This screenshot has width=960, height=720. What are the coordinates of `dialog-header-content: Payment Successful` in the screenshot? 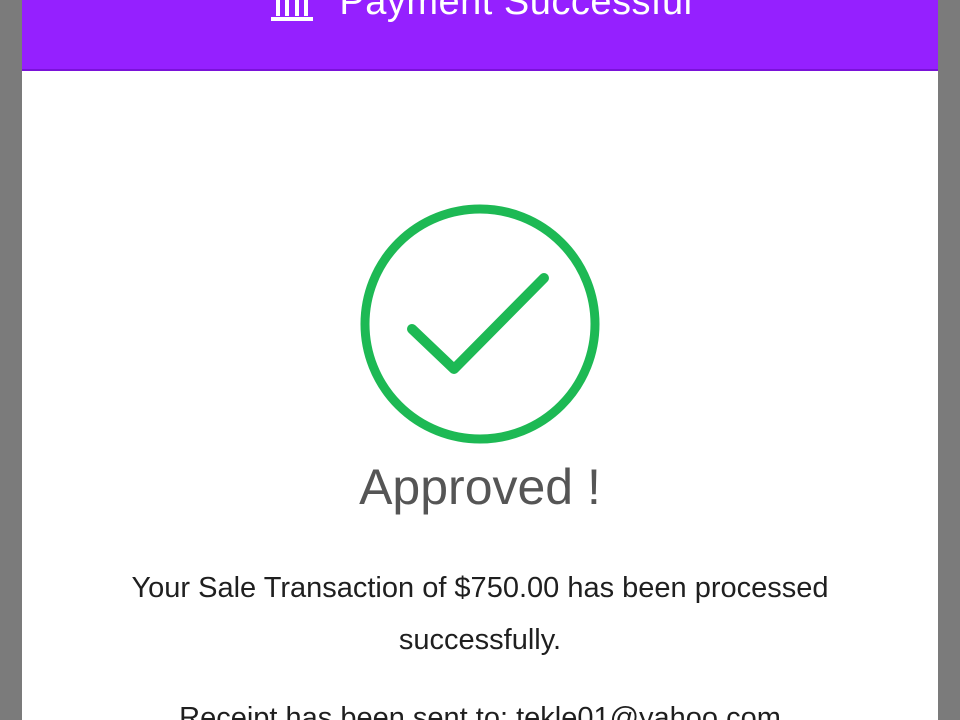 It's located at (480, 16).